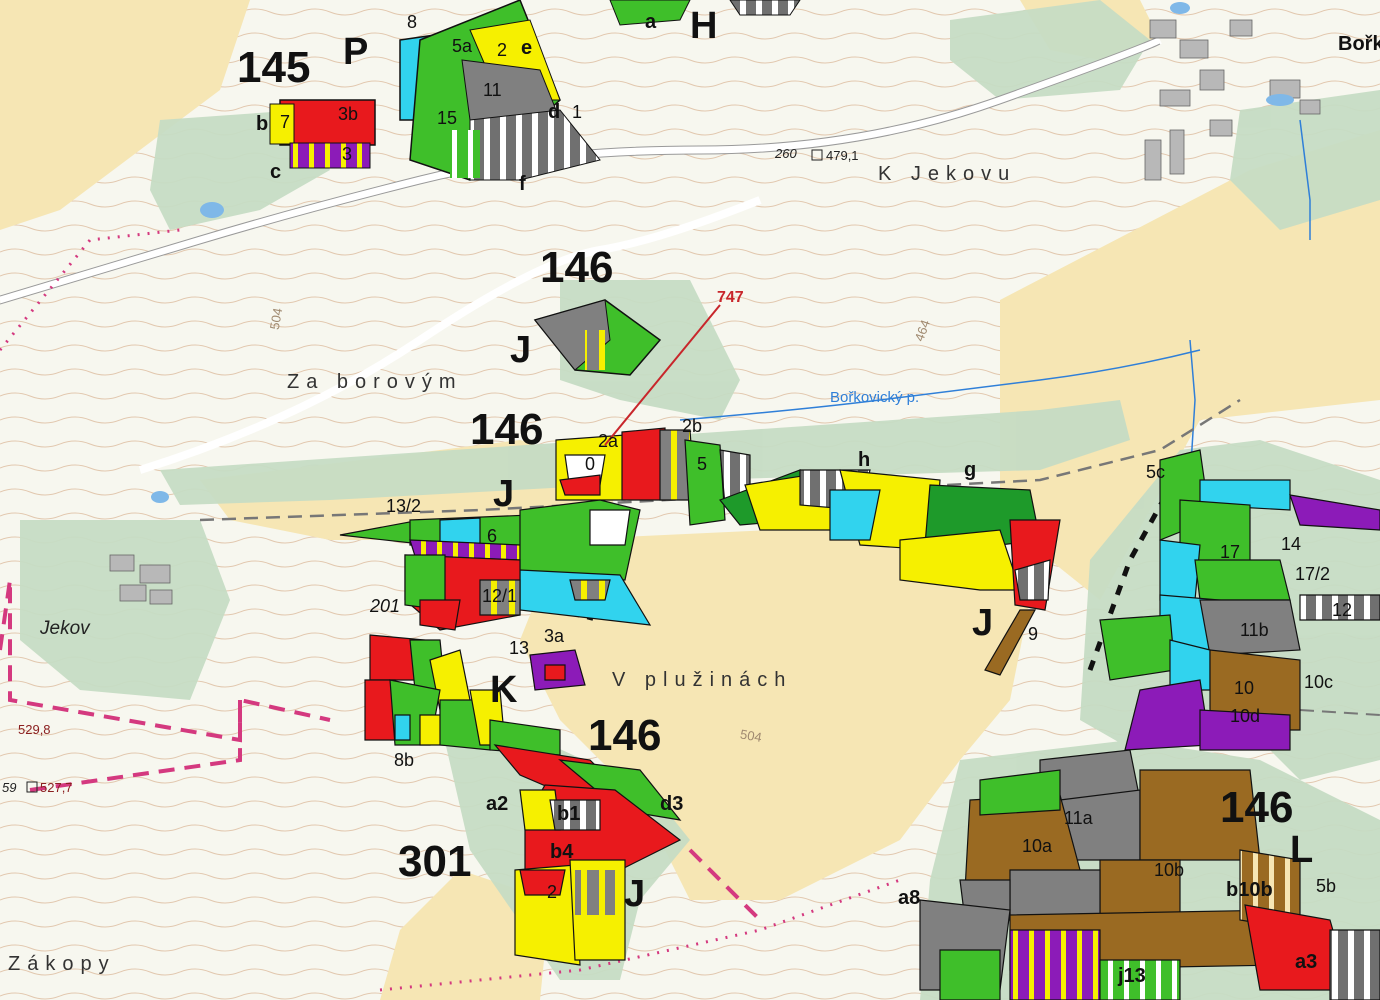  What do you see at coordinates (522, 184) in the screenshot?
I see `parcel-f: f` at bounding box center [522, 184].